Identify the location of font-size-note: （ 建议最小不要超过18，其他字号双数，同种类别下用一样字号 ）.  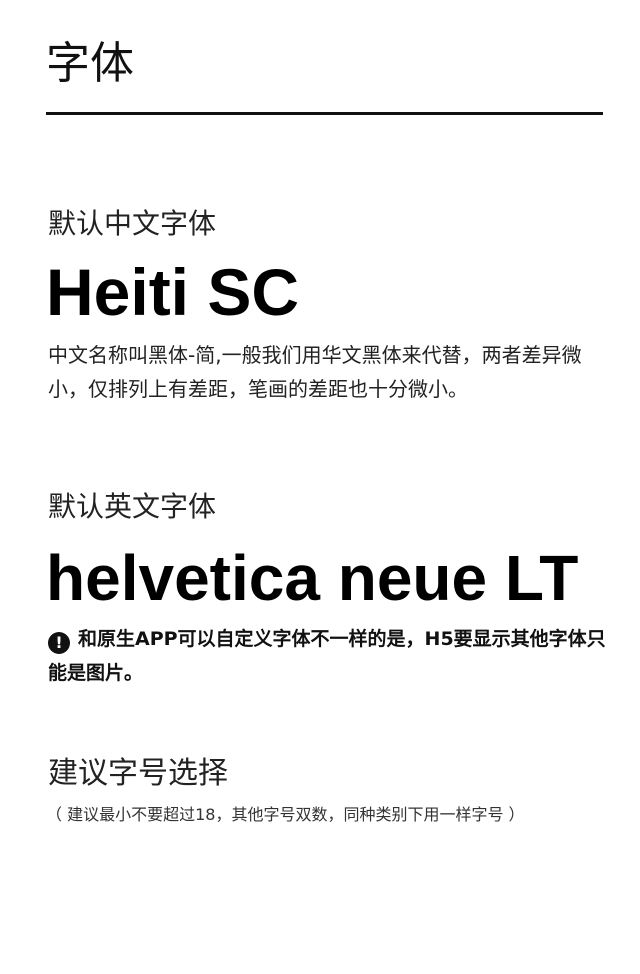
(285, 814).